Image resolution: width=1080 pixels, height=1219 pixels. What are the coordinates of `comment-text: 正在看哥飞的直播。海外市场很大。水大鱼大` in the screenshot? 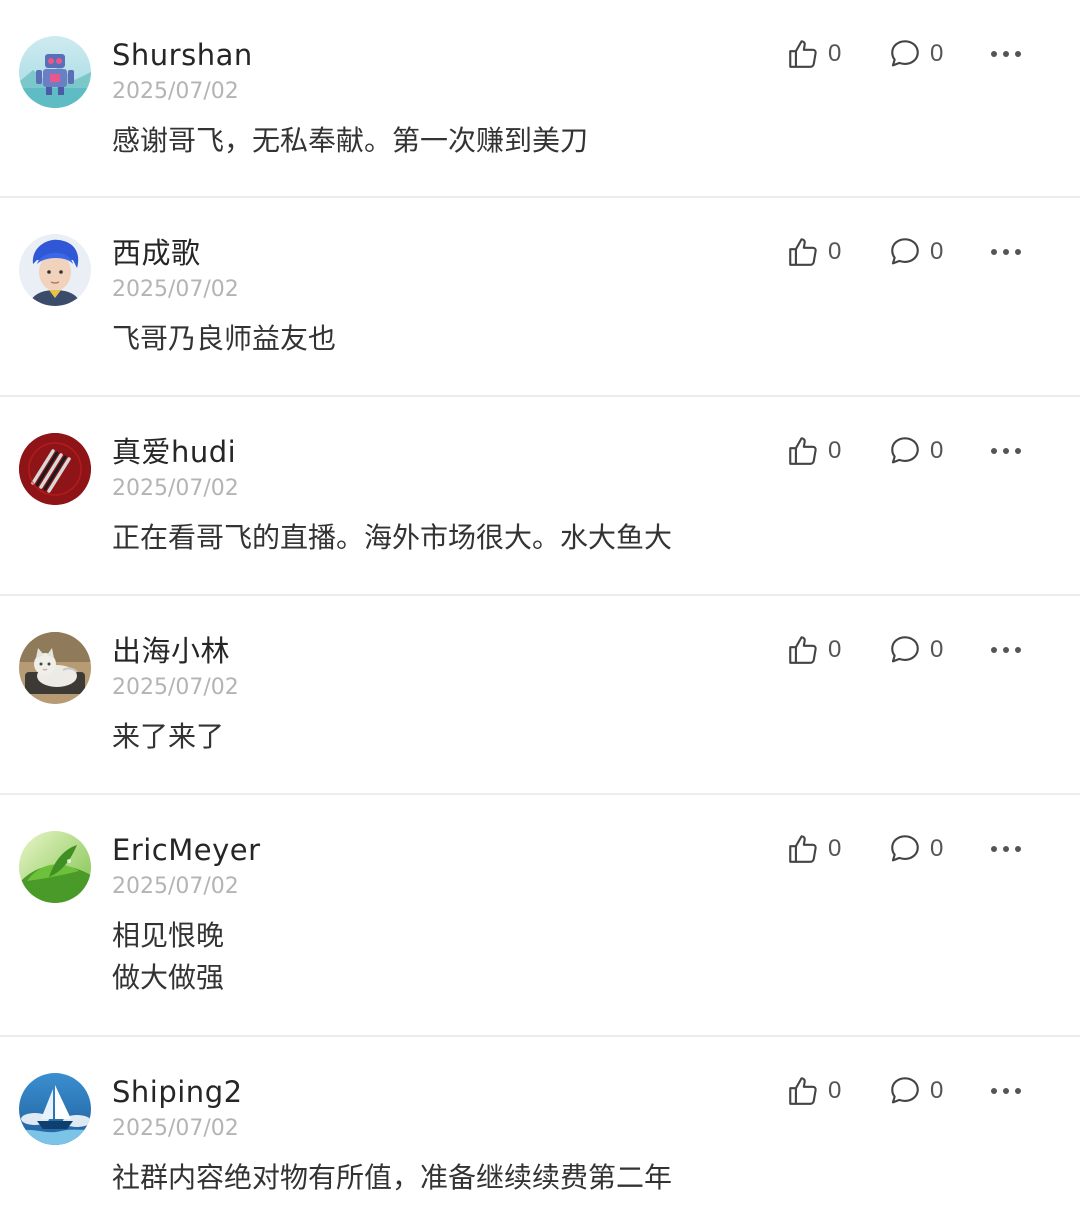 It's located at (566, 538).